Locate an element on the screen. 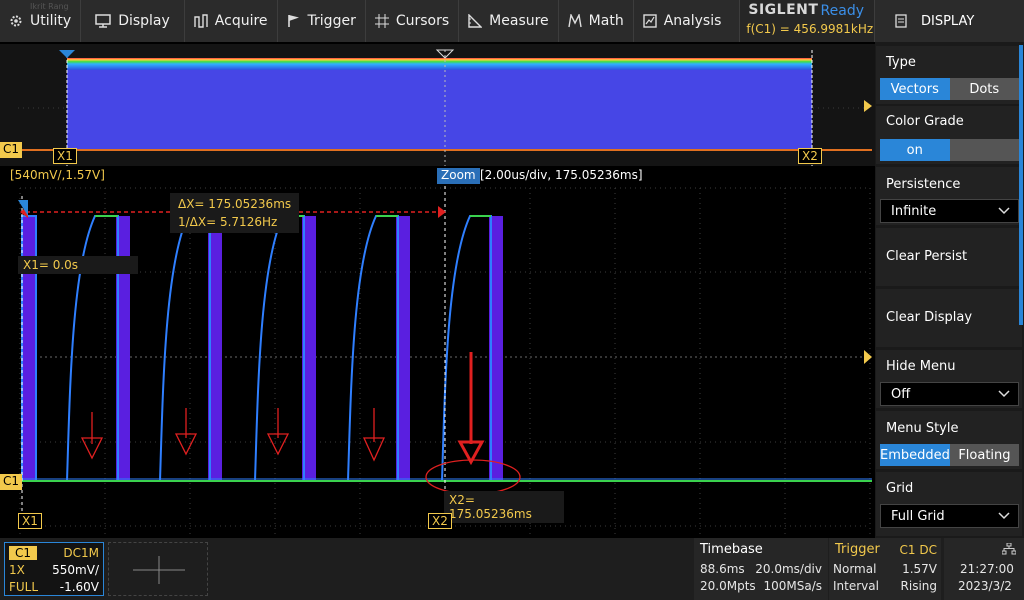 Image resolution: width=1024 pixels, height=600 pixels. menu-measure: Measure is located at coordinates (509, 21).